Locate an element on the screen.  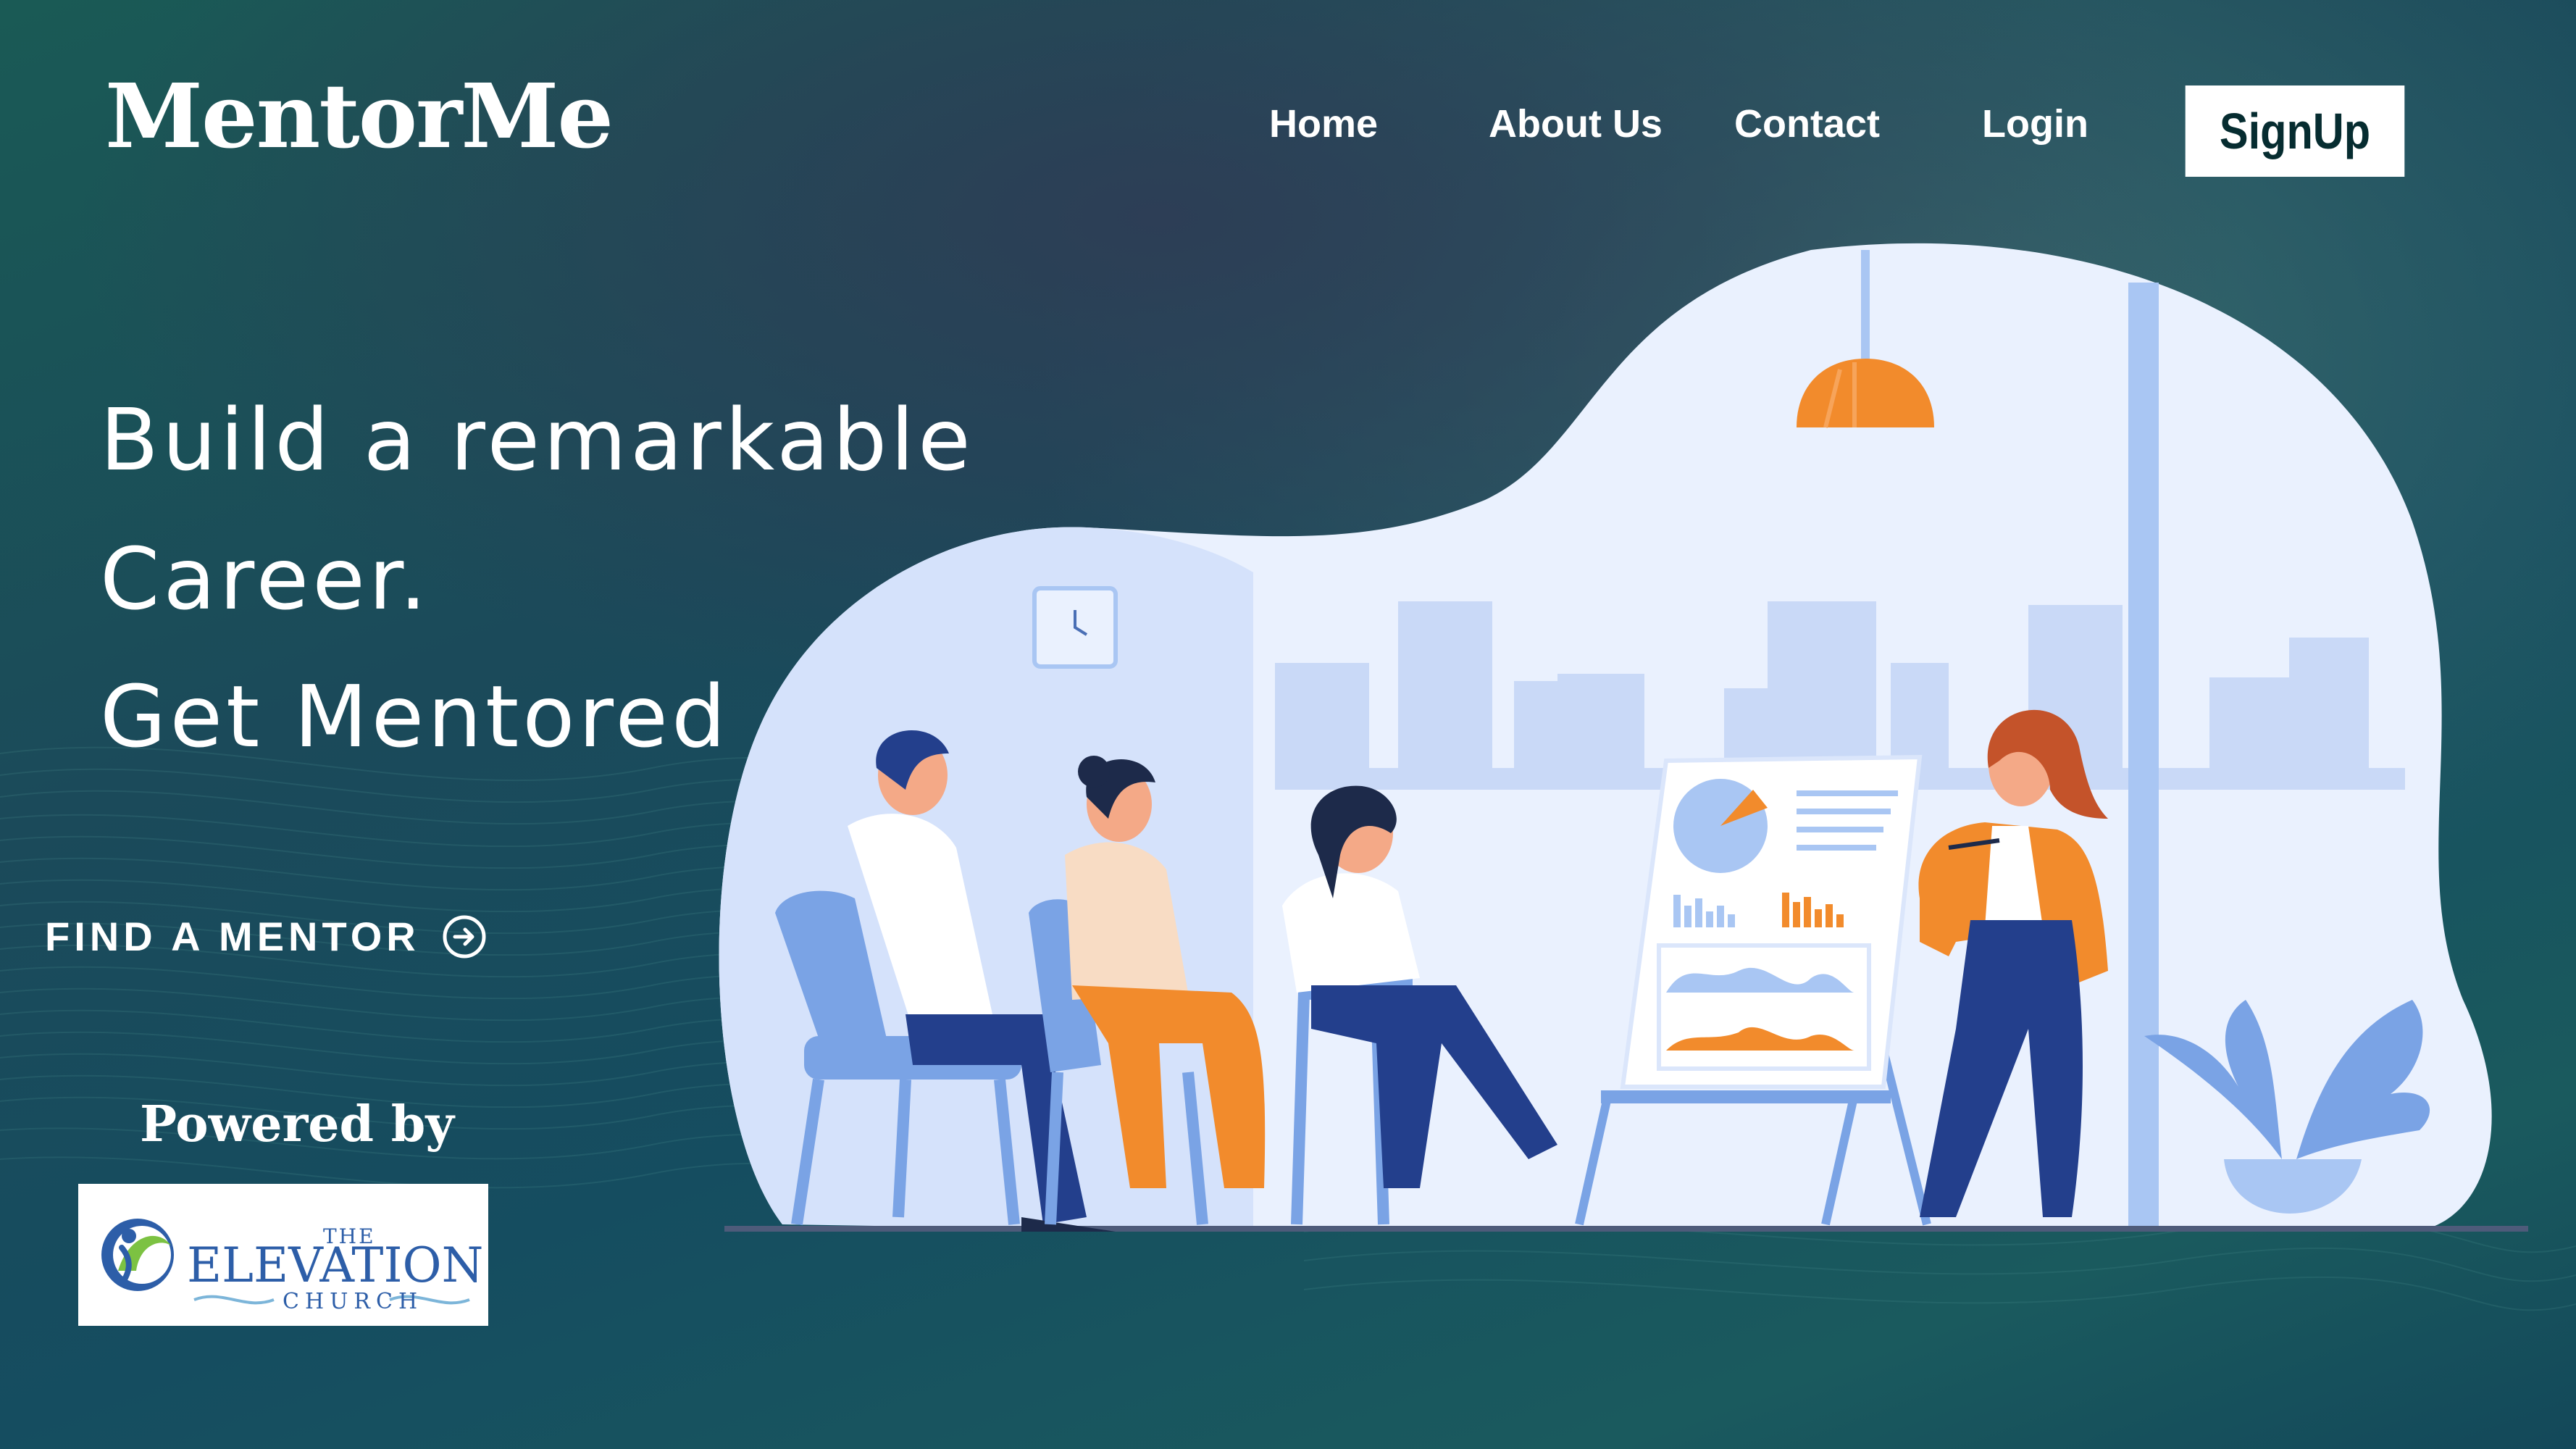
nav-contact: Contact is located at coordinates (1807, 124).